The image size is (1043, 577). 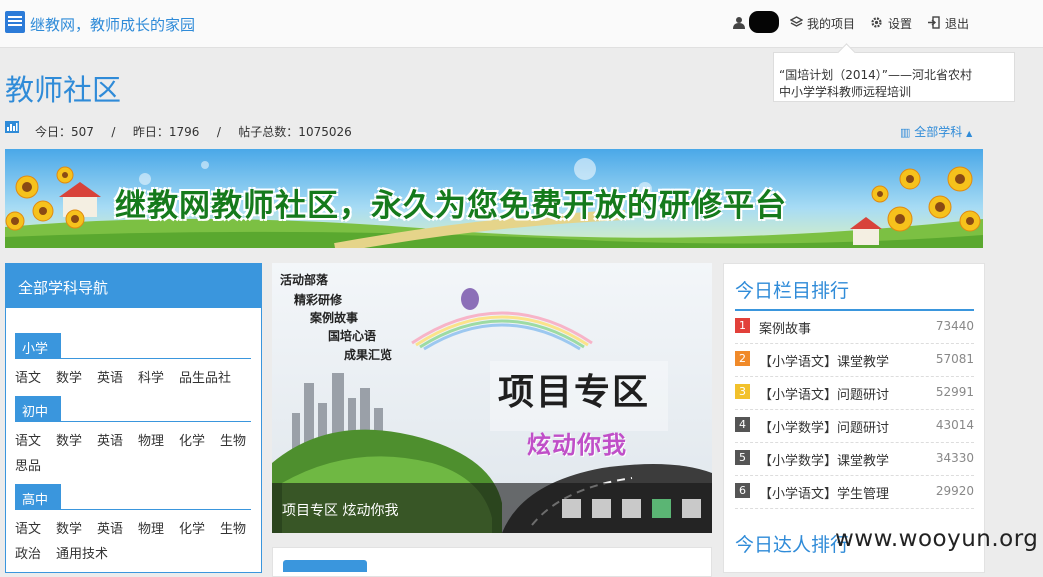 What do you see at coordinates (151, 376) in the screenshot?
I see `subject-link: 科学` at bounding box center [151, 376].